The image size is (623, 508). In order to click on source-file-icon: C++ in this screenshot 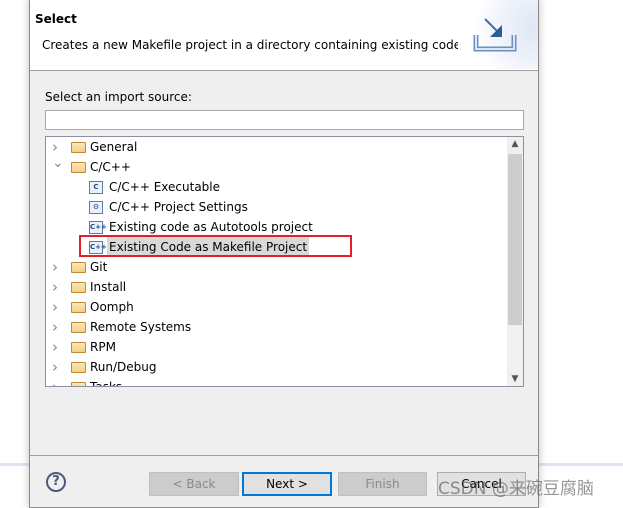, I will do `click(98, 227)`.